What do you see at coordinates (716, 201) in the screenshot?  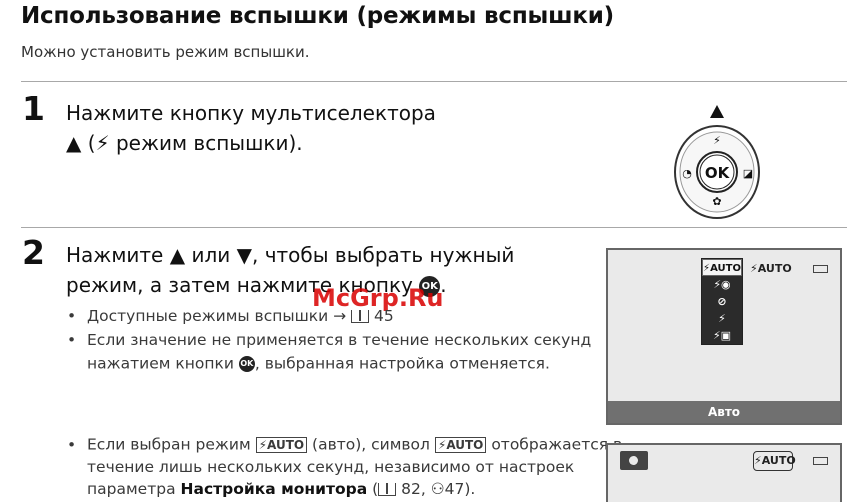 I see `macro-icon: ✿` at bounding box center [716, 201].